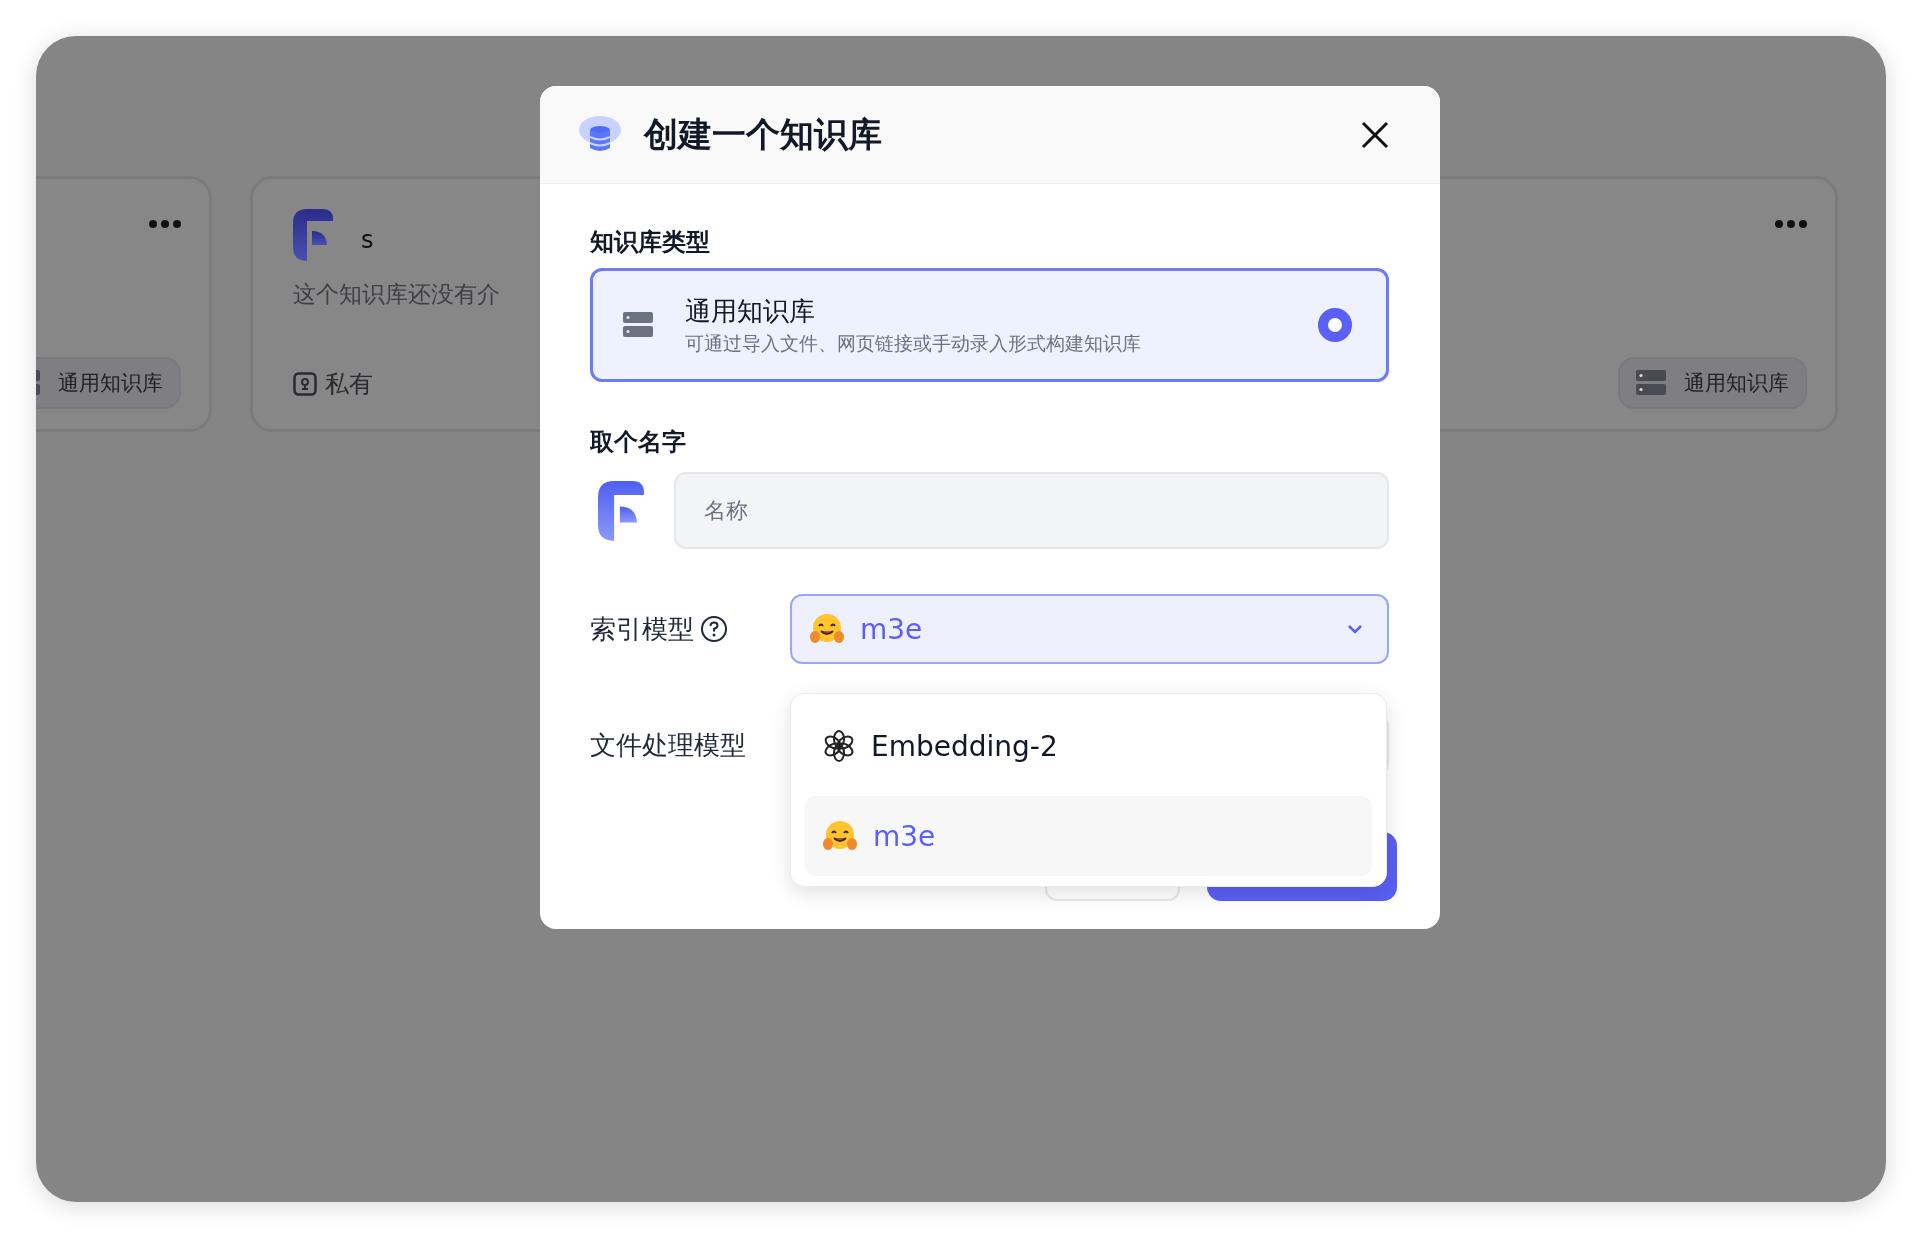 Image resolution: width=1922 pixels, height=1238 pixels. What do you see at coordinates (397, 294) in the screenshot?
I see `card-description: 这个知识库还没有介` at bounding box center [397, 294].